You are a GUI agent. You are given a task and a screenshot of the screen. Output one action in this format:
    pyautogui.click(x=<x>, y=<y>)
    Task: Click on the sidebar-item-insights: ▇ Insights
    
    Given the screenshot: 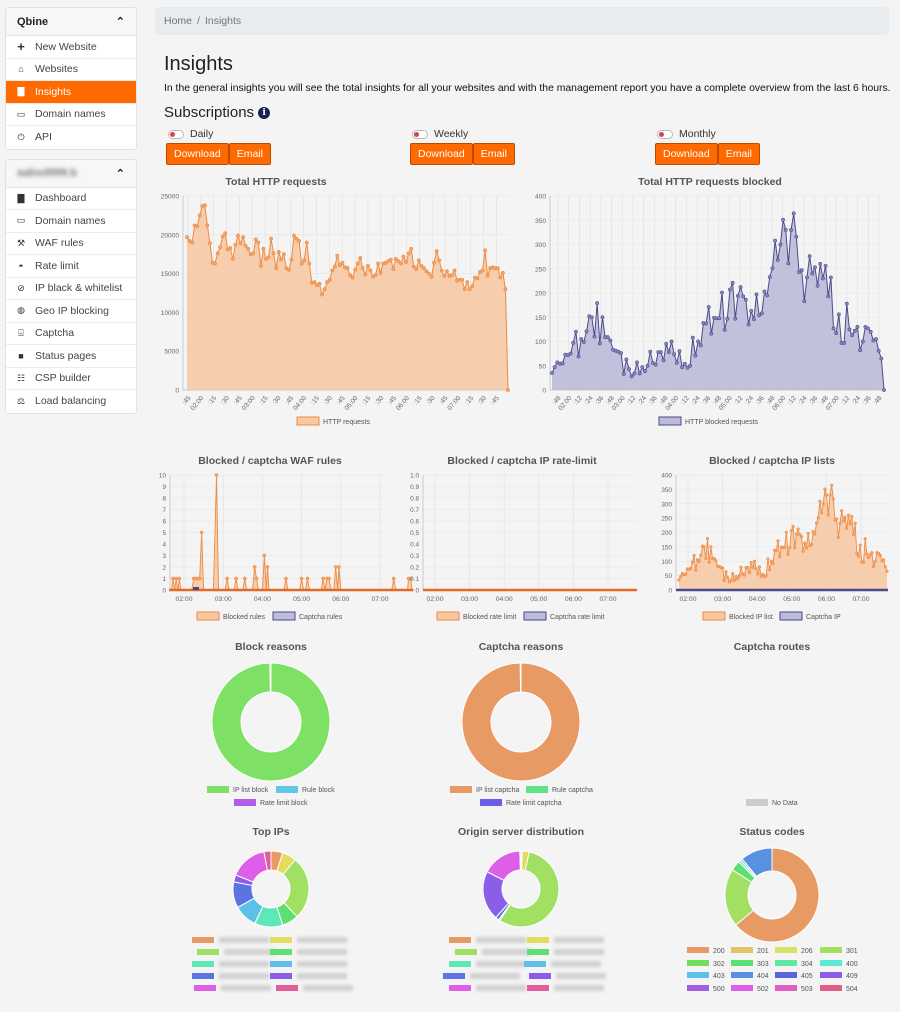 What is the action you would take?
    pyautogui.click(x=71, y=92)
    